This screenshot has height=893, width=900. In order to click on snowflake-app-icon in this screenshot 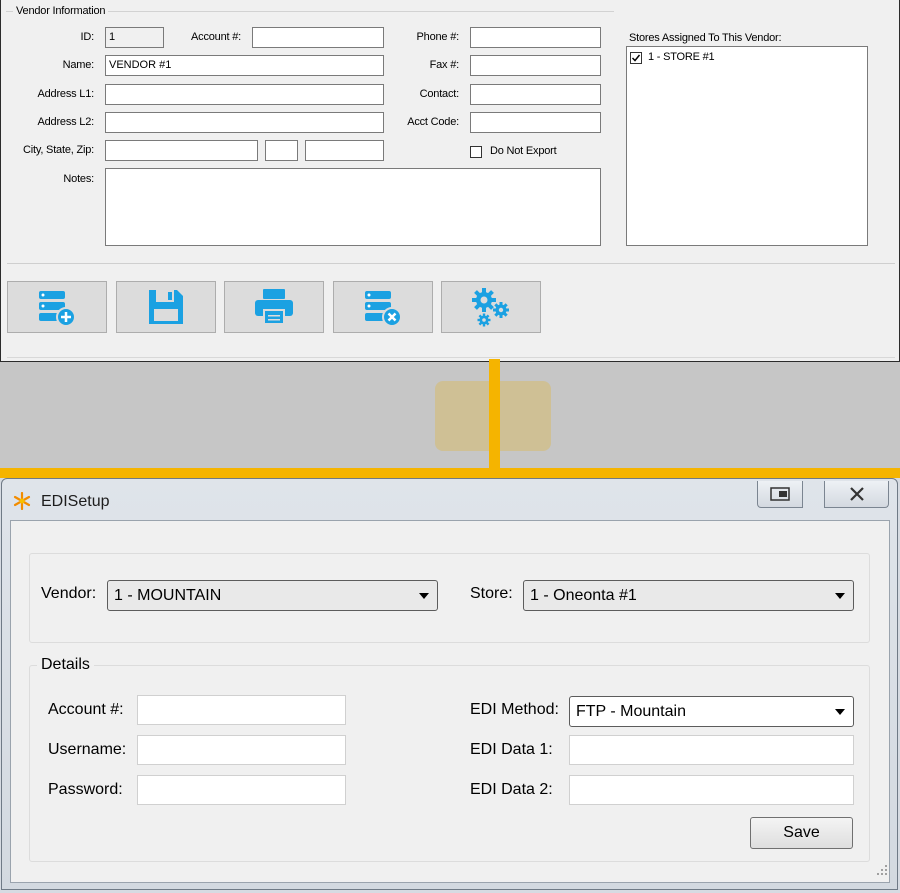, I will do `click(22, 501)`.